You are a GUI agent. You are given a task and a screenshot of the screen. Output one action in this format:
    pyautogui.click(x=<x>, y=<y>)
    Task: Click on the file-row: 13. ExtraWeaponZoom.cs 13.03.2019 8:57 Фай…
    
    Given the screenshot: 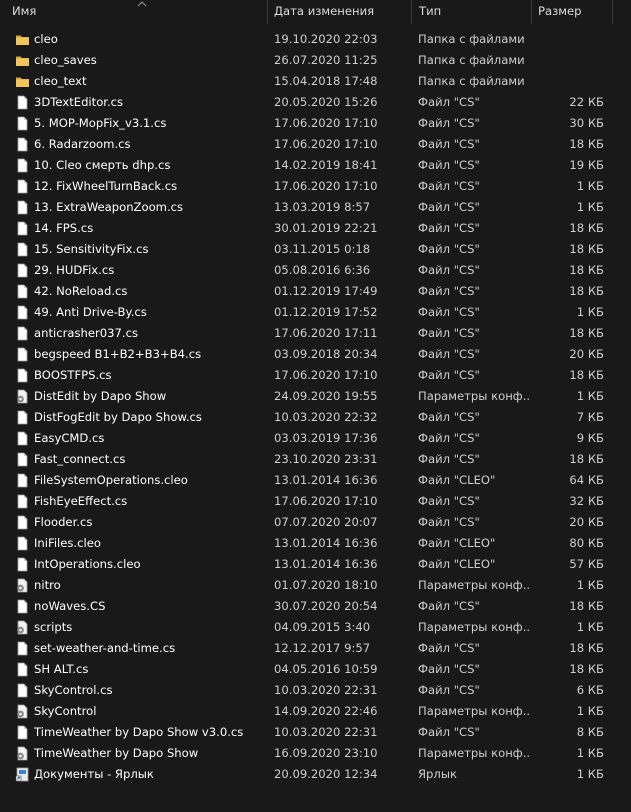 What is the action you would take?
    pyautogui.click(x=315, y=207)
    